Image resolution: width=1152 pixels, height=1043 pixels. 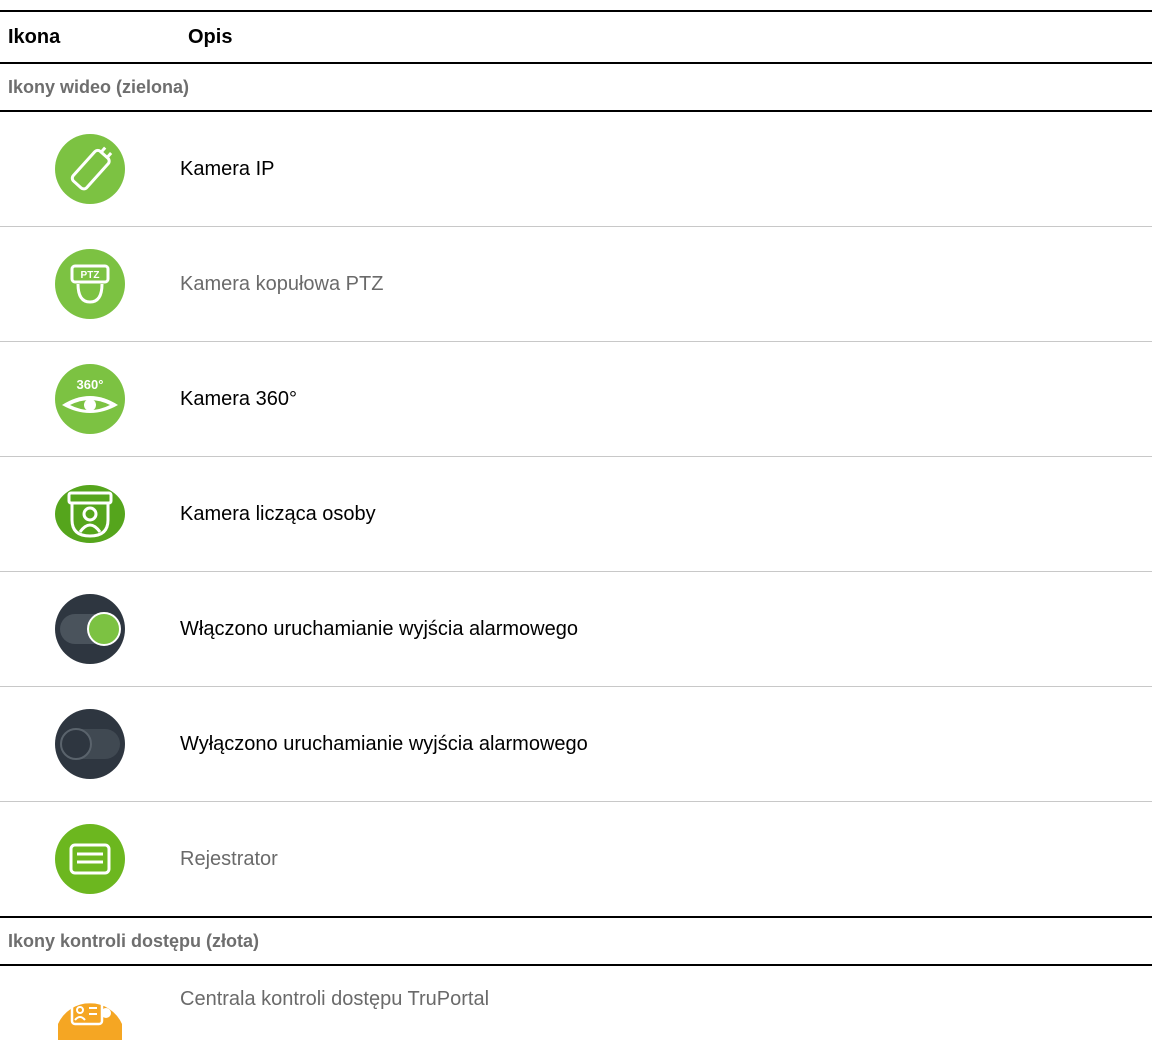 I want to click on svg-text: PTZ, so click(x=90, y=275).